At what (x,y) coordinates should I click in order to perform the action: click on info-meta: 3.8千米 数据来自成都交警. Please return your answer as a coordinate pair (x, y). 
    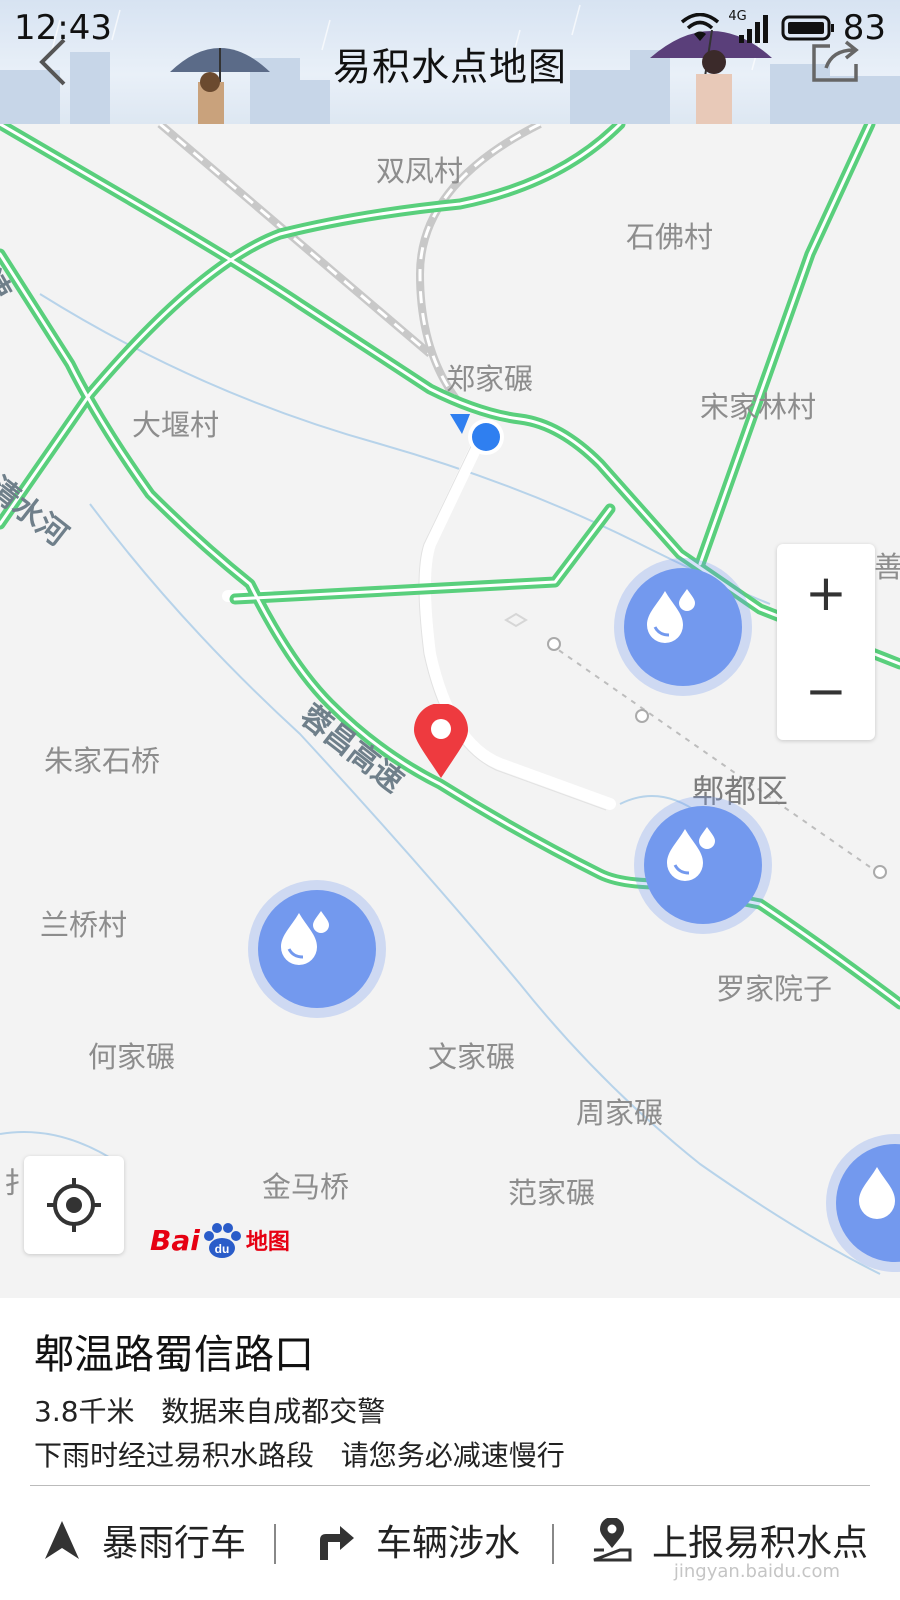
    Looking at the image, I should click on (209, 1410).